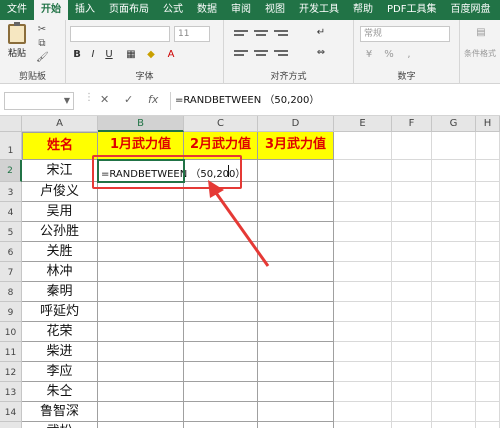 The height and width of the screenshot is (428, 500). Describe the element at coordinates (363, 372) in the screenshot. I see `cell-e12` at that location.